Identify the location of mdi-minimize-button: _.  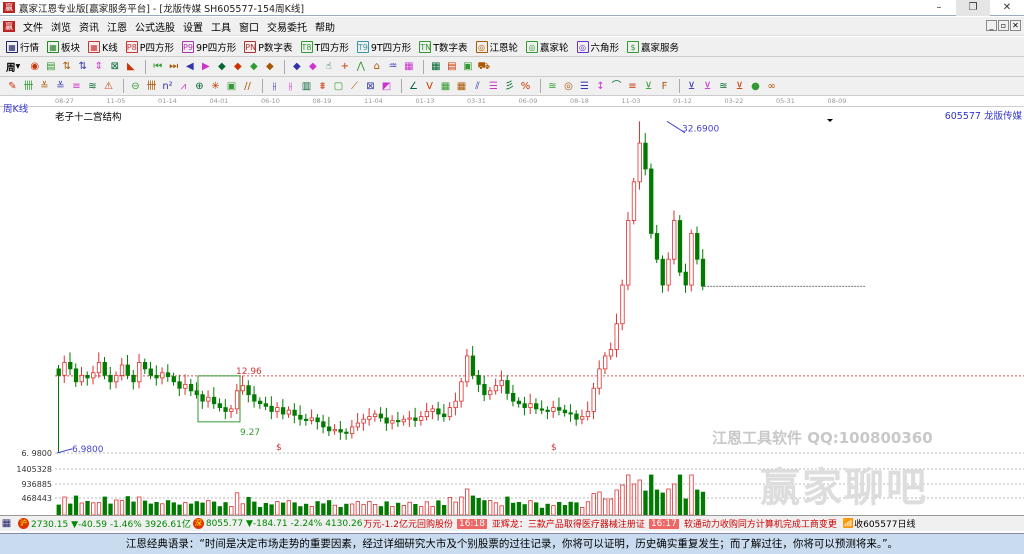
(991, 25).